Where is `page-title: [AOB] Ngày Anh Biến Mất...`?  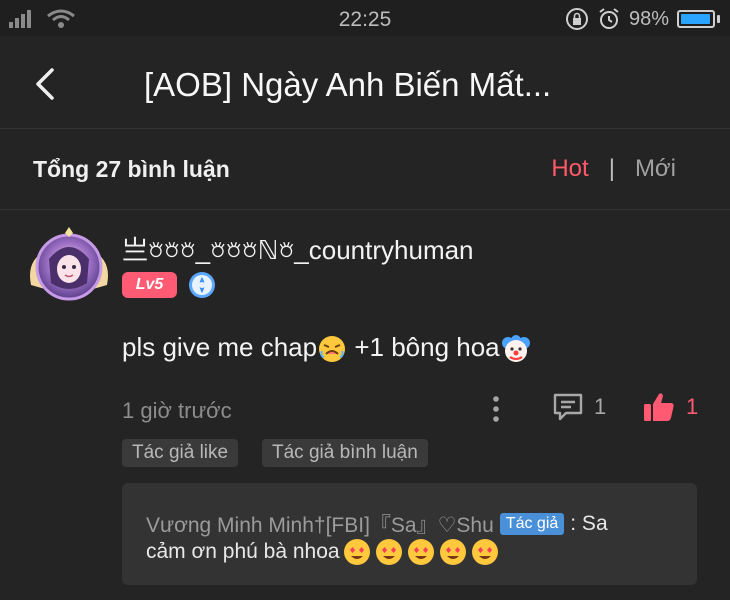
page-title: [AOB] Ngày Anh Biến Mất... is located at coordinates (348, 84).